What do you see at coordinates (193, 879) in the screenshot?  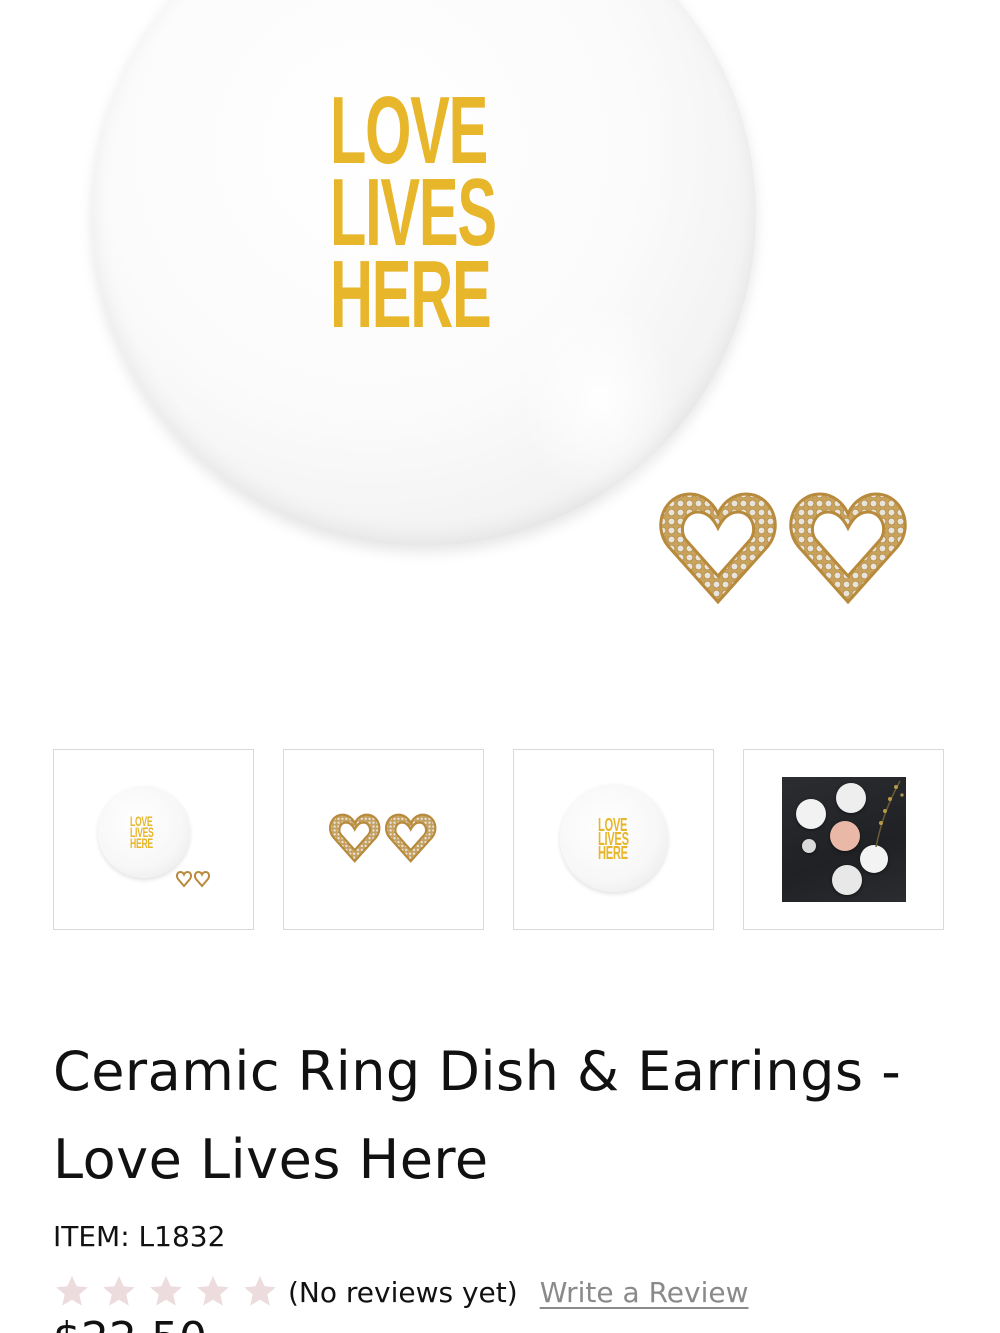 I see `mini-earrings-icon` at bounding box center [193, 879].